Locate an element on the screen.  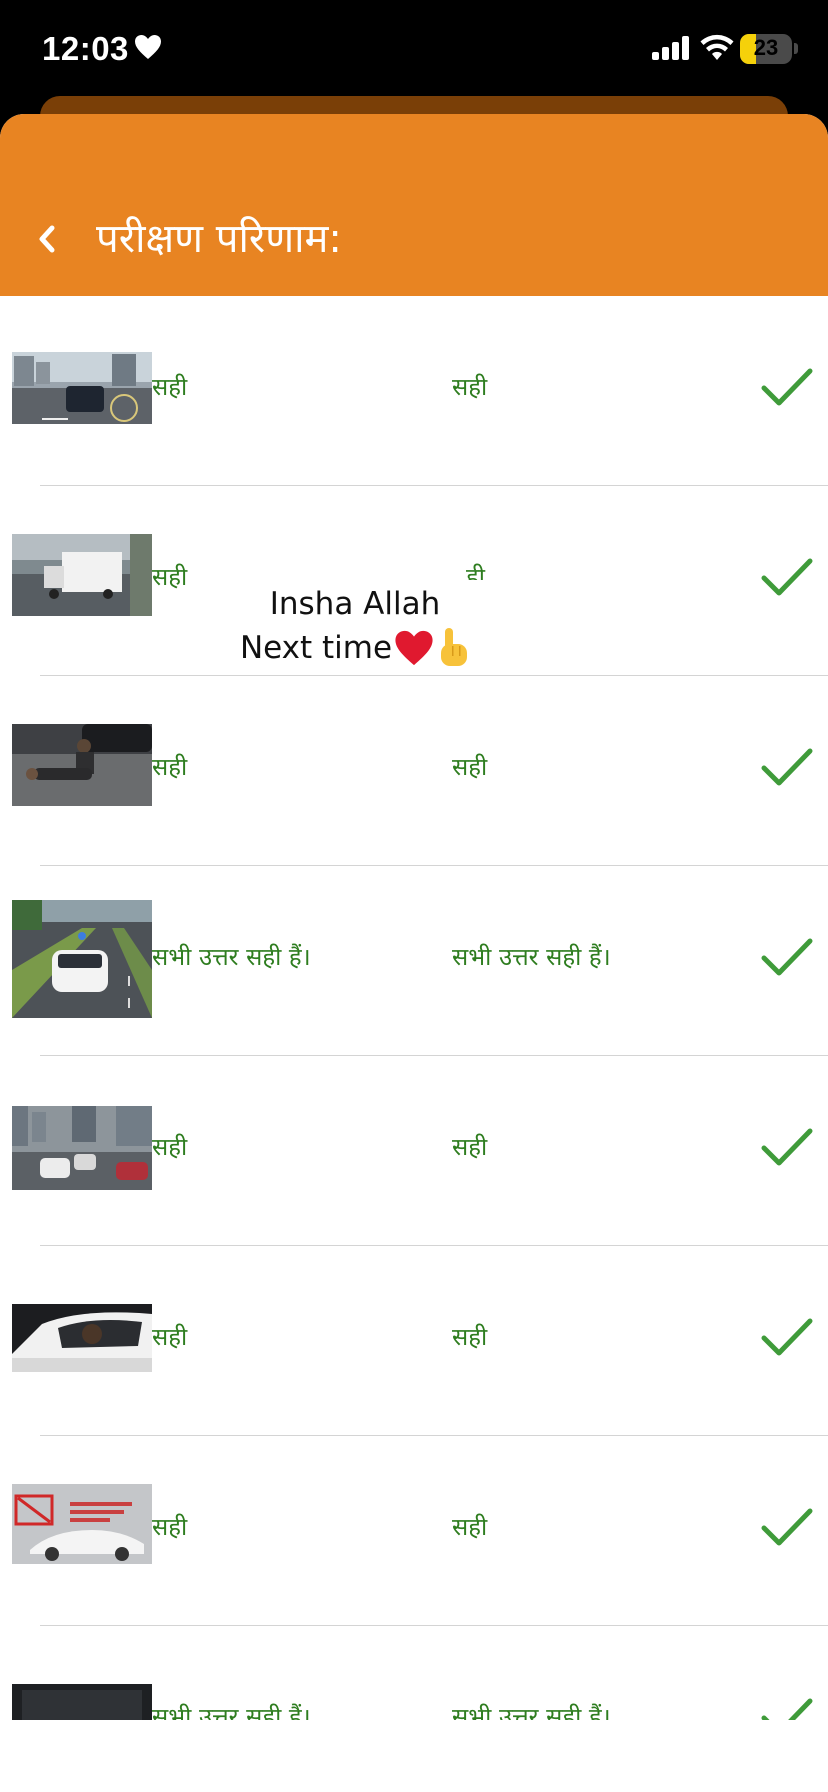
heart-icon is located at coordinates (148, 49).